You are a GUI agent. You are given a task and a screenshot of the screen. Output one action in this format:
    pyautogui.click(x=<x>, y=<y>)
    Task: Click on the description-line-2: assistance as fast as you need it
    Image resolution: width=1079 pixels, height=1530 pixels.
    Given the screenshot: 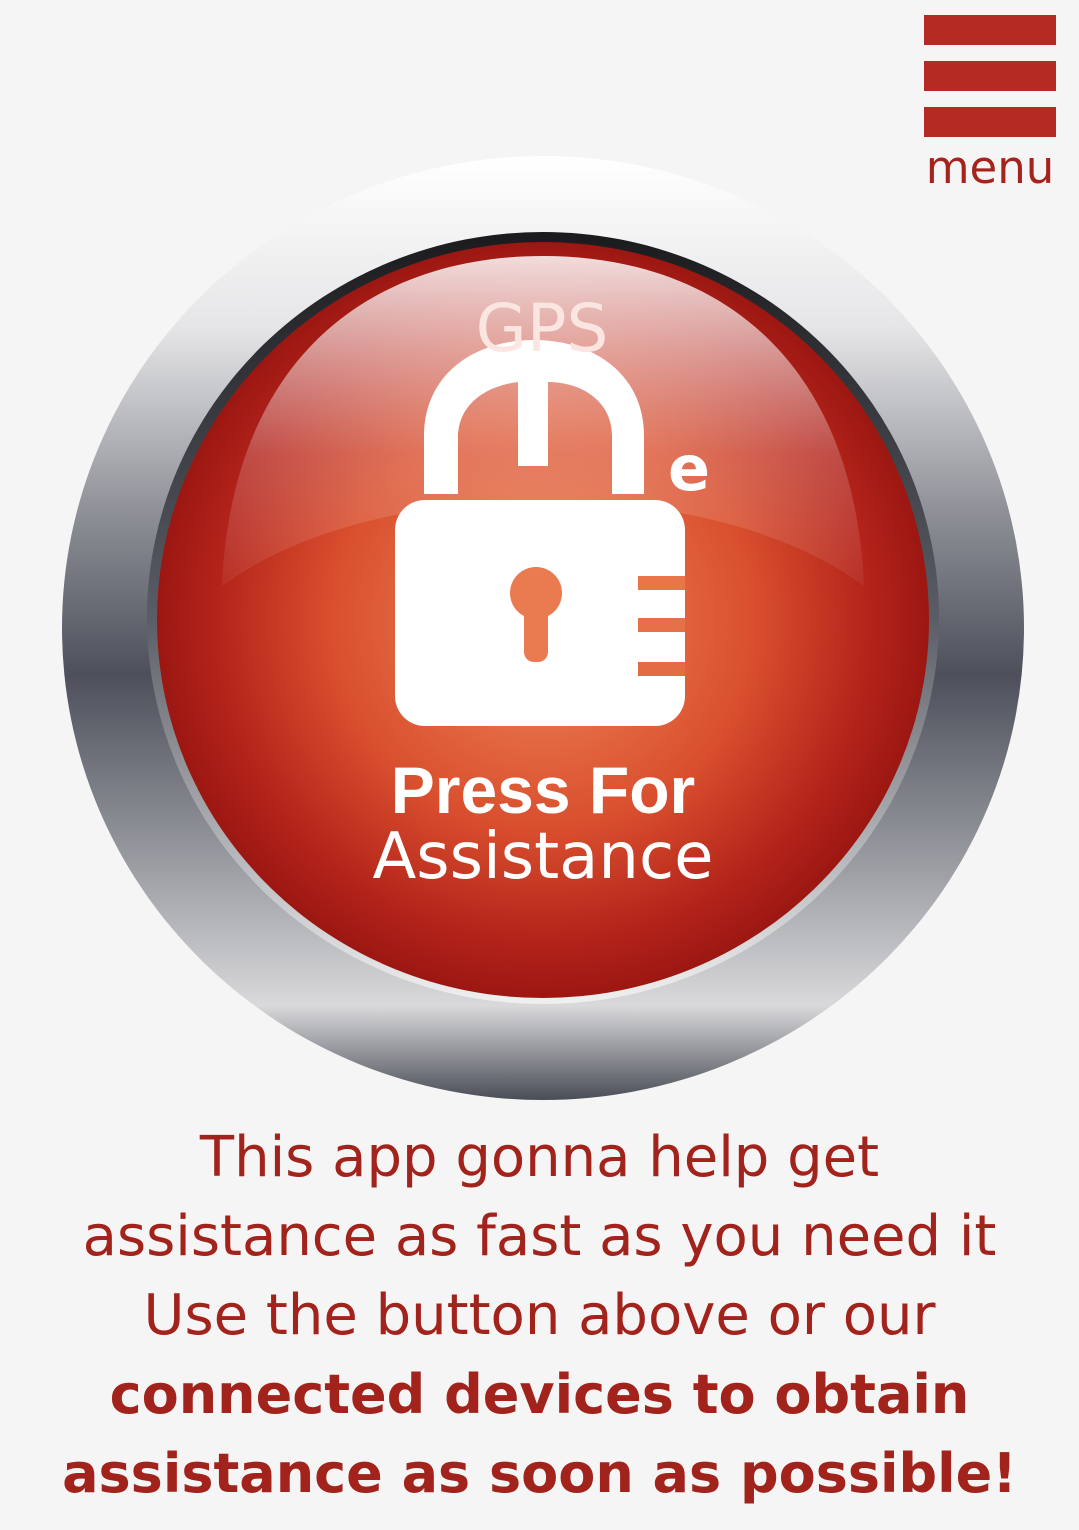 What is the action you would take?
    pyautogui.click(x=539, y=1236)
    